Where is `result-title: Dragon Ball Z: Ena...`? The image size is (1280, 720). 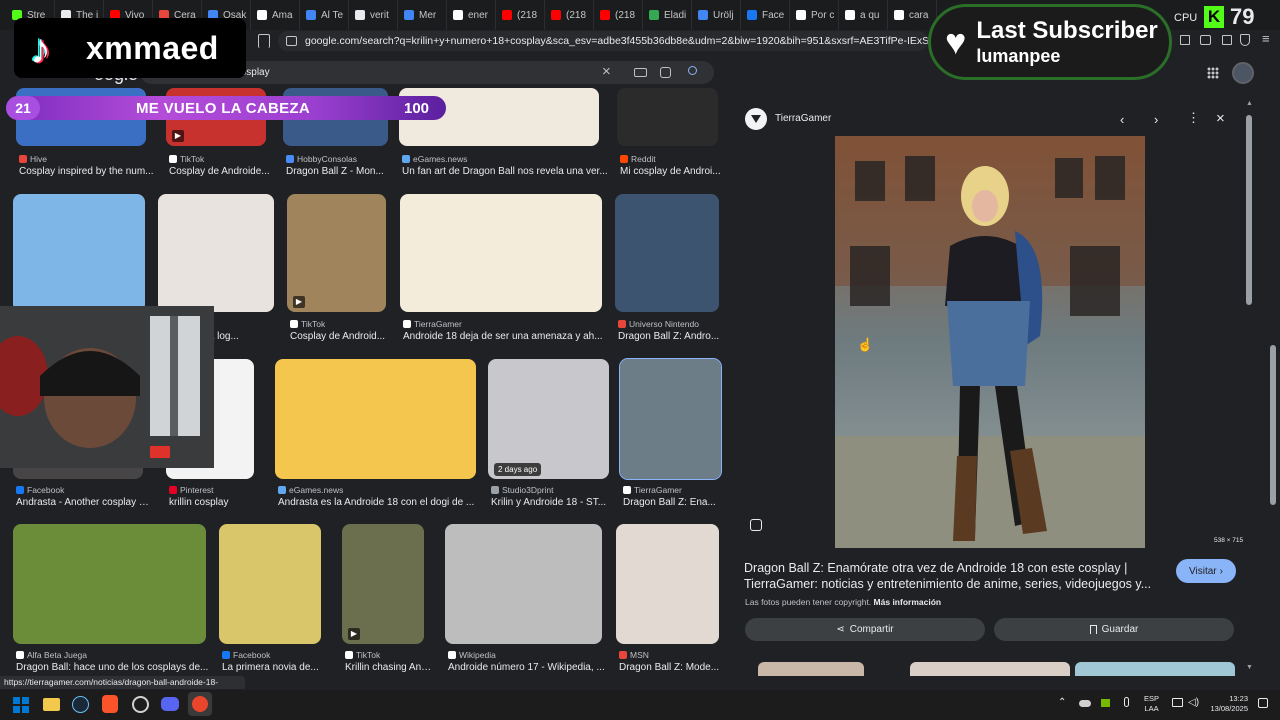 result-title: Dragon Ball Z: Ena... is located at coordinates (676, 502).